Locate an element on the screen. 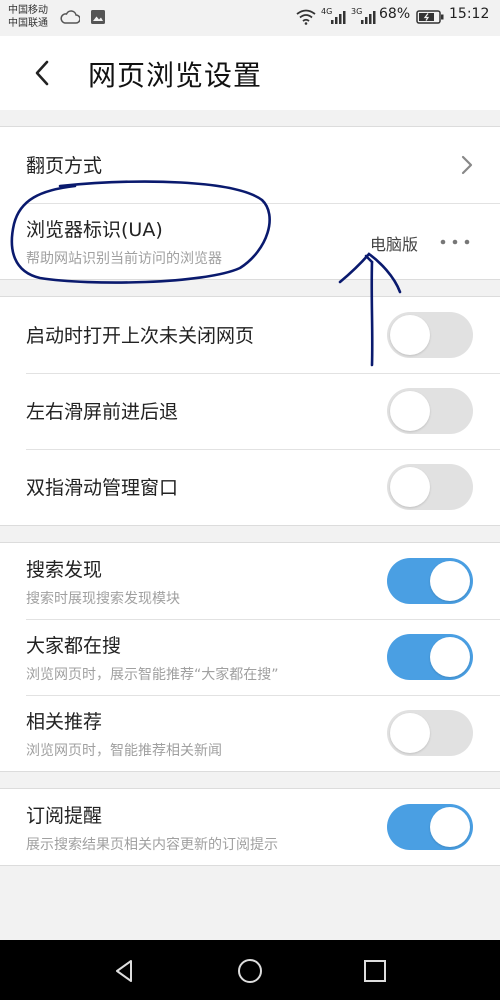  setting-row-user-agent: 浏览器标识(UA) 帮助网站识别当前访问的浏览器 电脑版 is located at coordinates (250, 241).